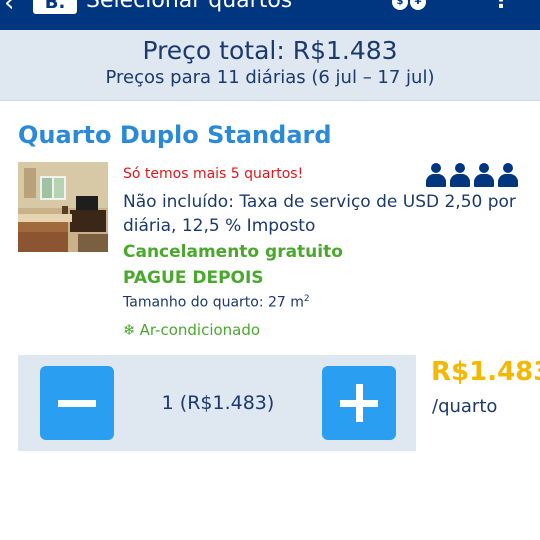  I want to click on booking-logo: B., so click(55, 7).